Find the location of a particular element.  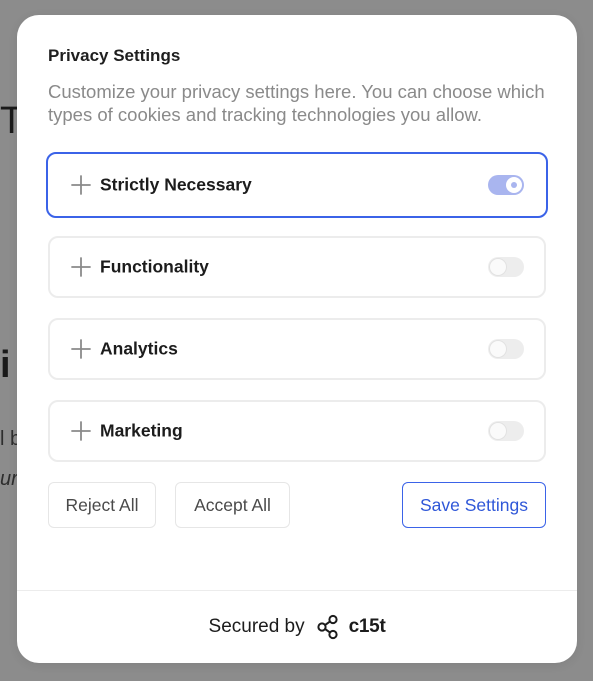

marketing-toggle is located at coordinates (506, 431).